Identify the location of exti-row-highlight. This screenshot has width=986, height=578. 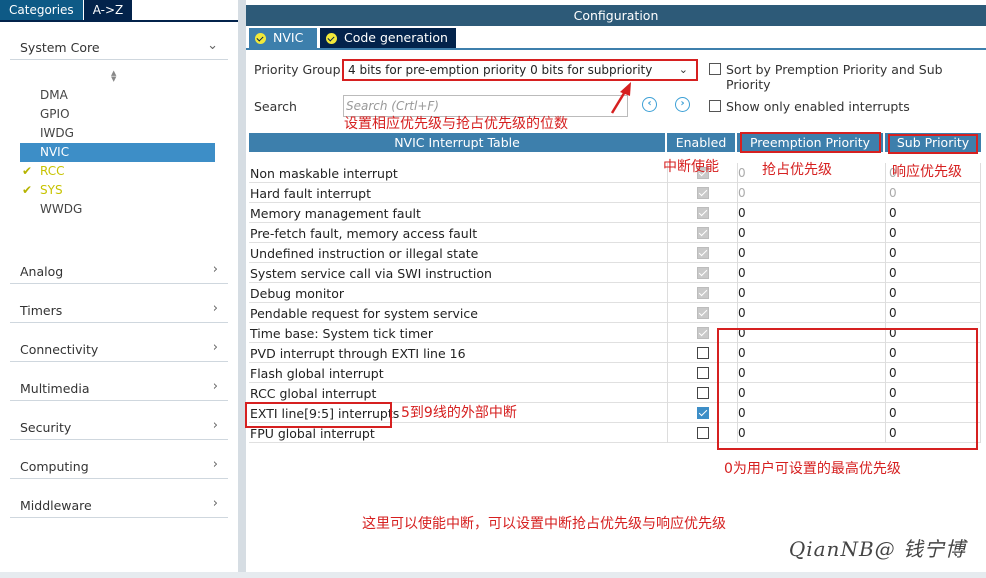
(318, 415).